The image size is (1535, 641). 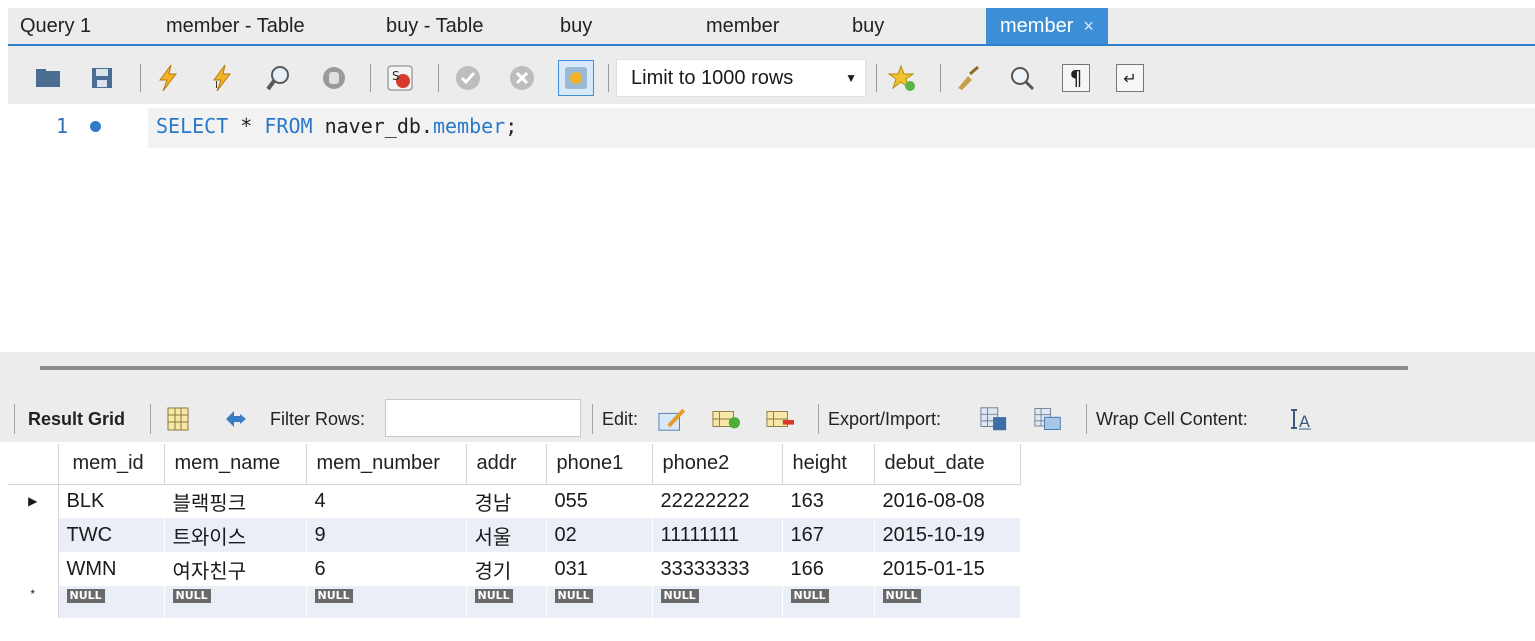 I want to click on table-row: TWC 트와이스 9 서울 02 11111111 167 2015-10-19, so click(x=514, y=535).